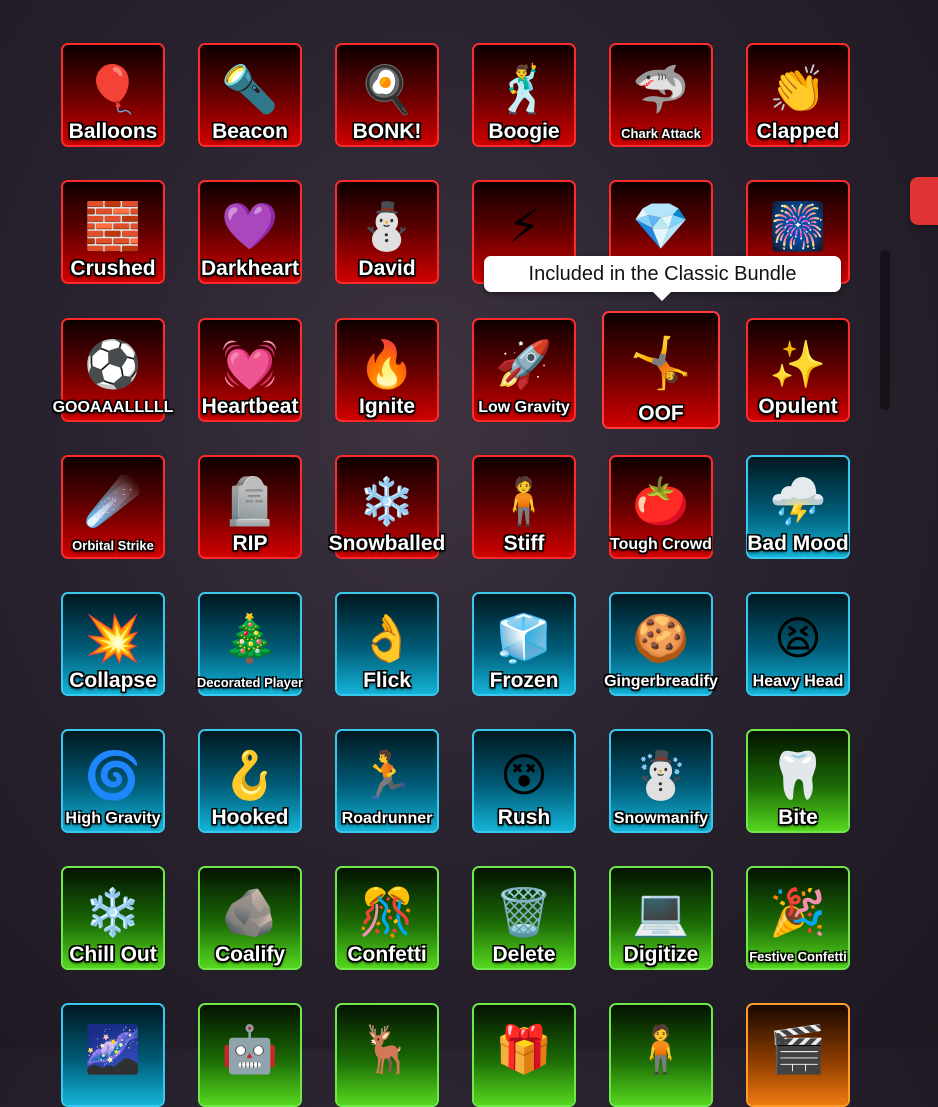 This screenshot has height=1107, width=938. What do you see at coordinates (113, 918) in the screenshot?
I see `emote-tile: ❄️ Chill Out` at bounding box center [113, 918].